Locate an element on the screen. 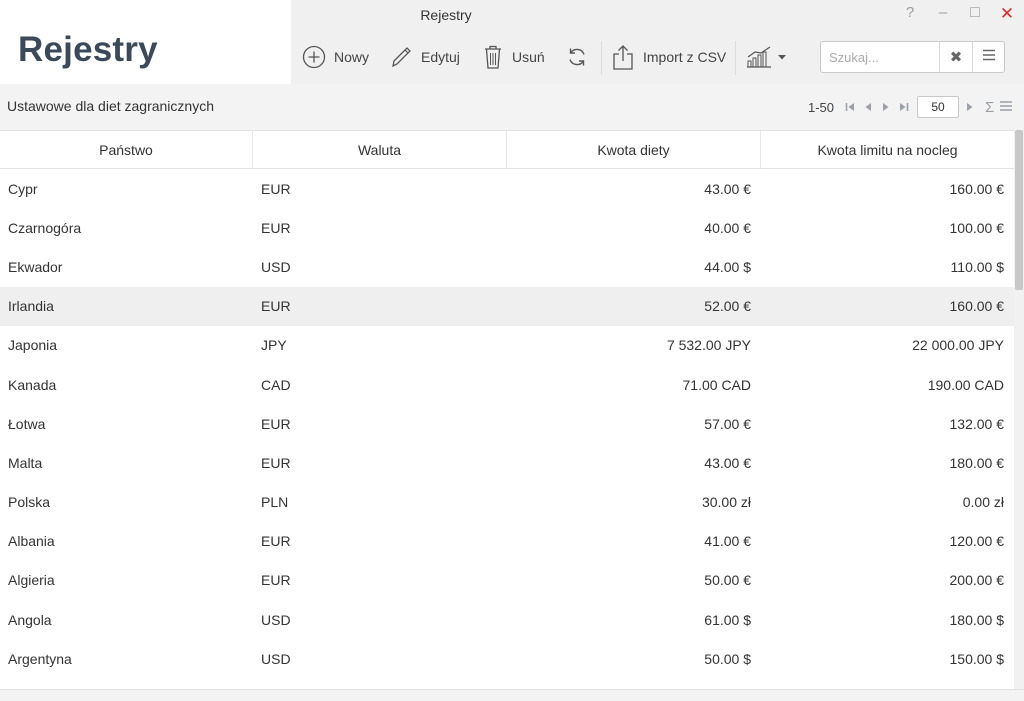 Image resolution: width=1024 pixels, height=701 pixels. maximize-button: □ is located at coordinates (975, 13).